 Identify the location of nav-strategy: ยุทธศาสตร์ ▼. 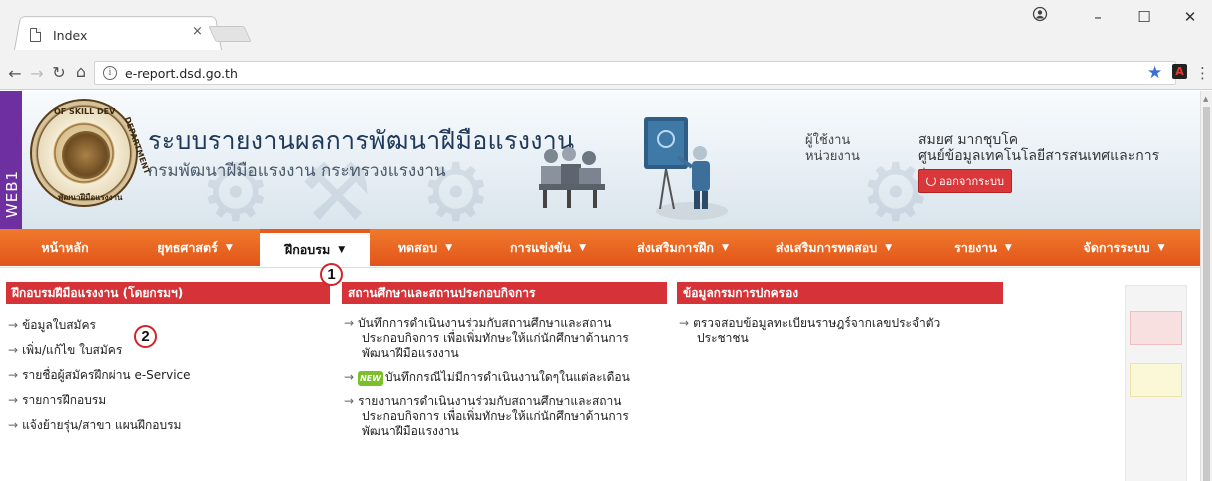
(195, 247).